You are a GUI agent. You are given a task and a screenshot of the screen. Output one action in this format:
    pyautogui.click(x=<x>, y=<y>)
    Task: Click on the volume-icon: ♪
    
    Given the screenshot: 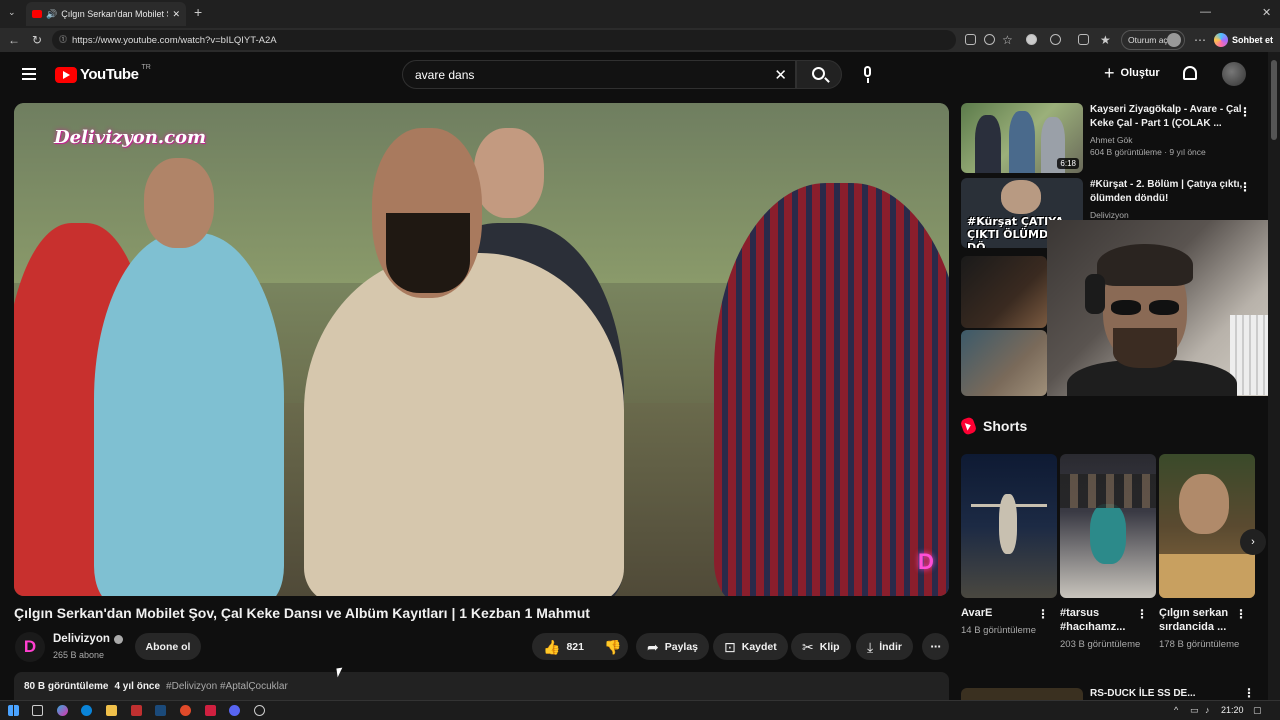 What is the action you would take?
    pyautogui.click(x=1207, y=710)
    